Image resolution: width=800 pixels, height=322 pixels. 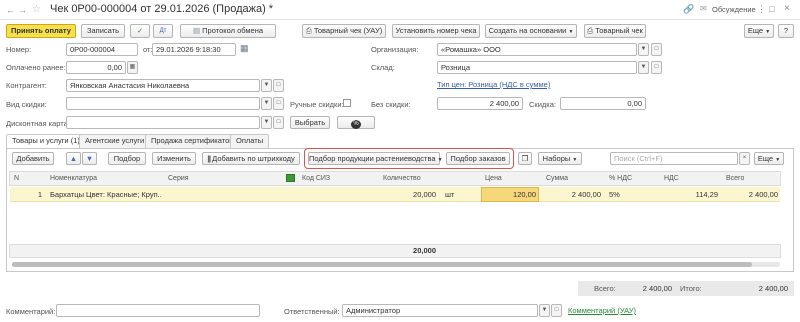 I want to click on responsible-field: Администратор, so click(x=440, y=310).